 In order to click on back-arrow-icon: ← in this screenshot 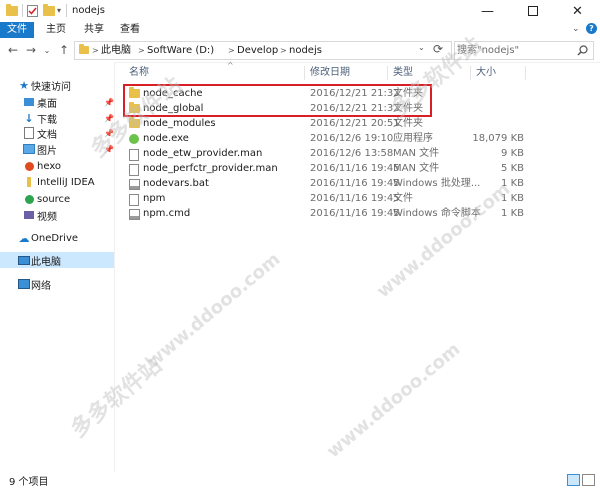, I will do `click(13, 50)`.